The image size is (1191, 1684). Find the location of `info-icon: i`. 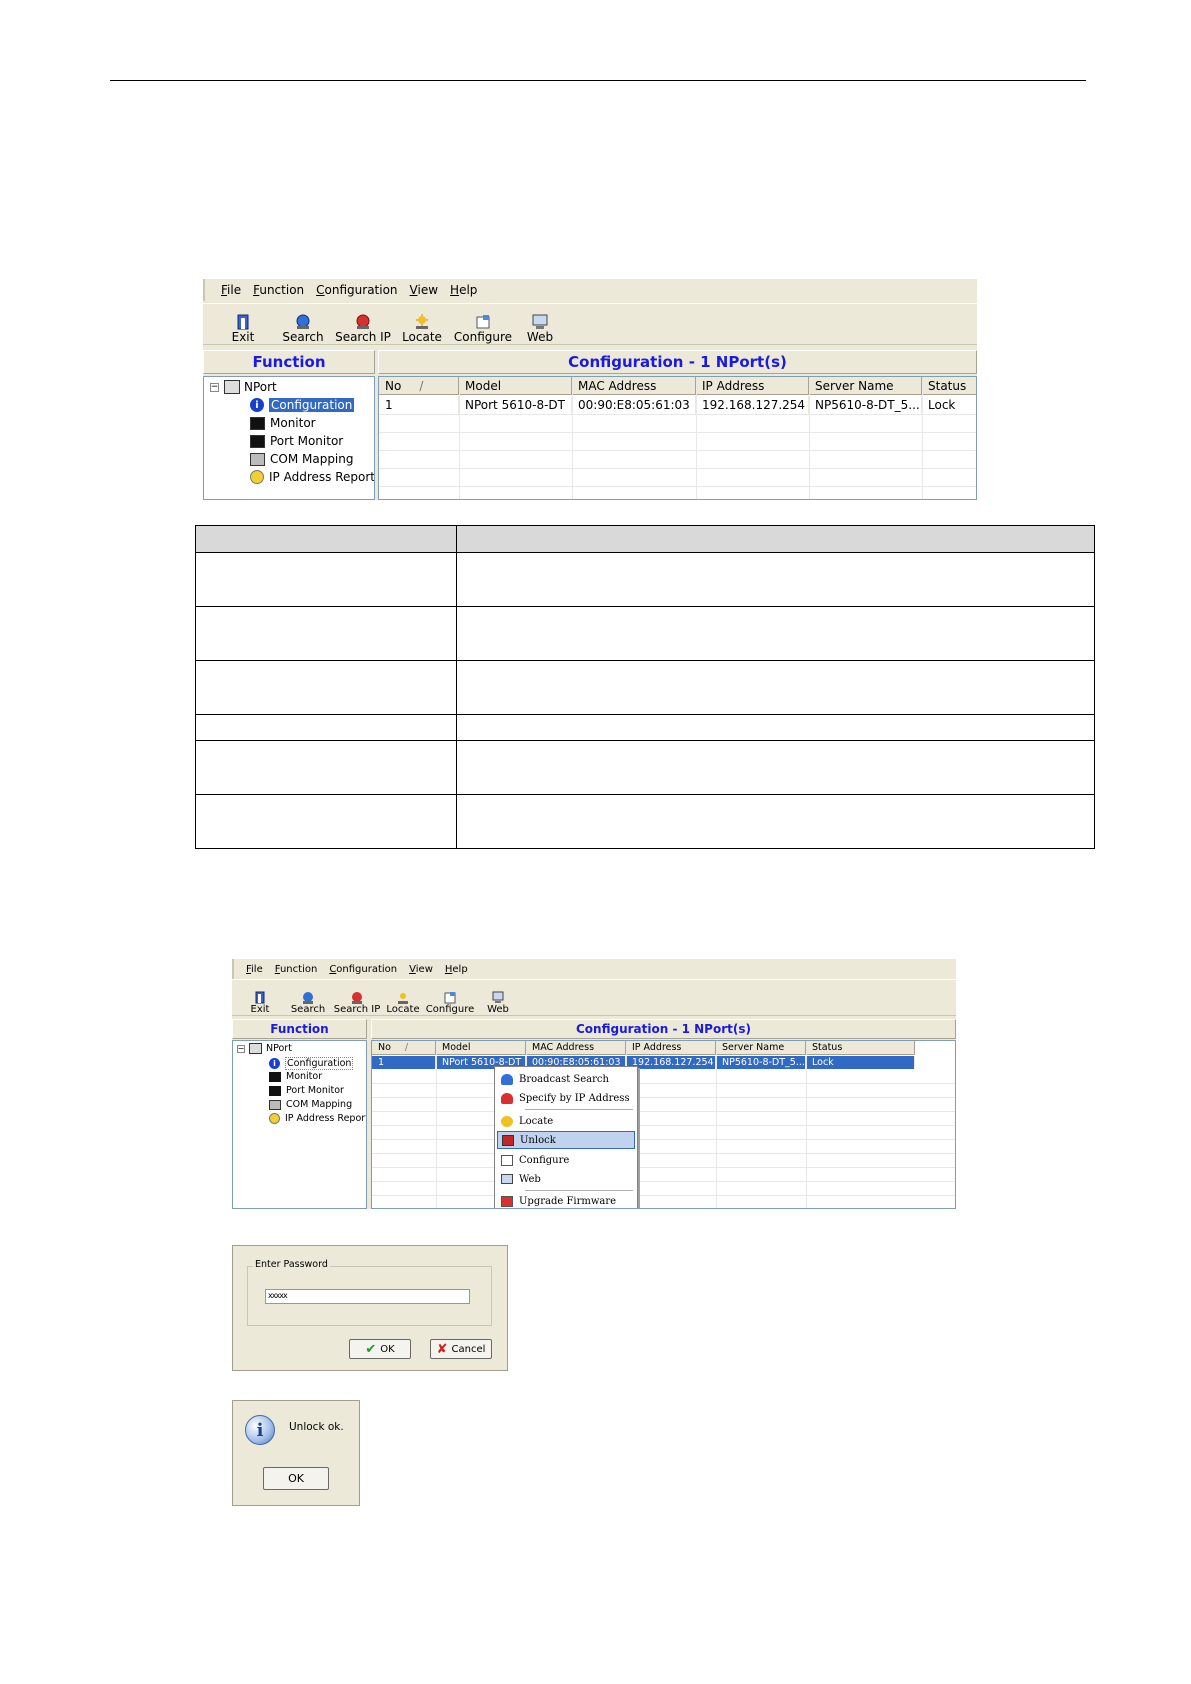

info-icon: i is located at coordinates (260, 1430).